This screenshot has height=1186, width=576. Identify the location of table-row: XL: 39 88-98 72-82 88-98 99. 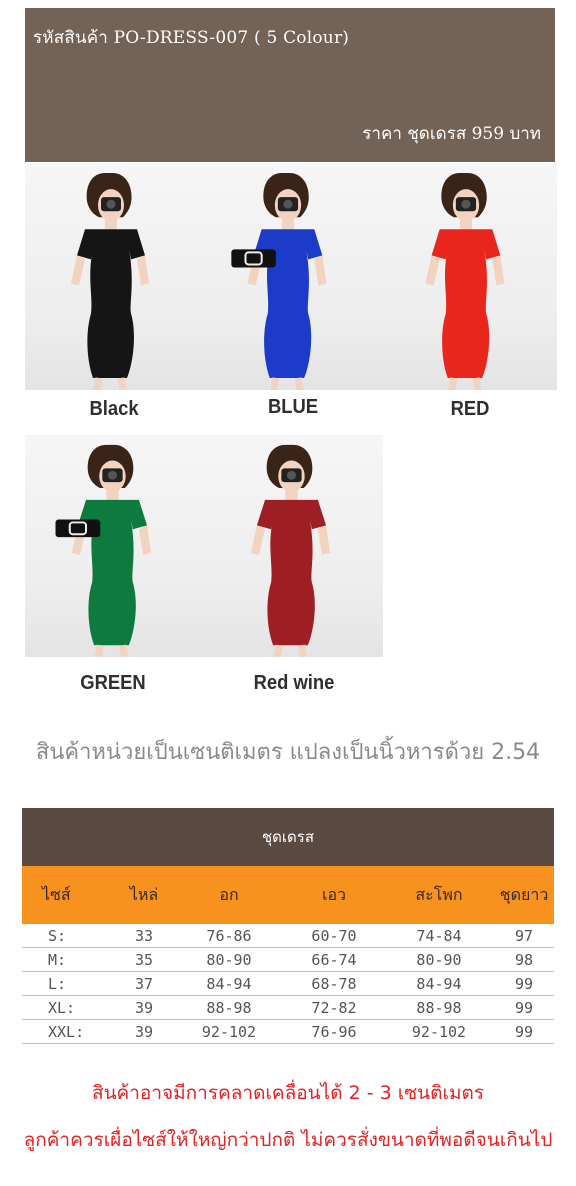
(288, 1008).